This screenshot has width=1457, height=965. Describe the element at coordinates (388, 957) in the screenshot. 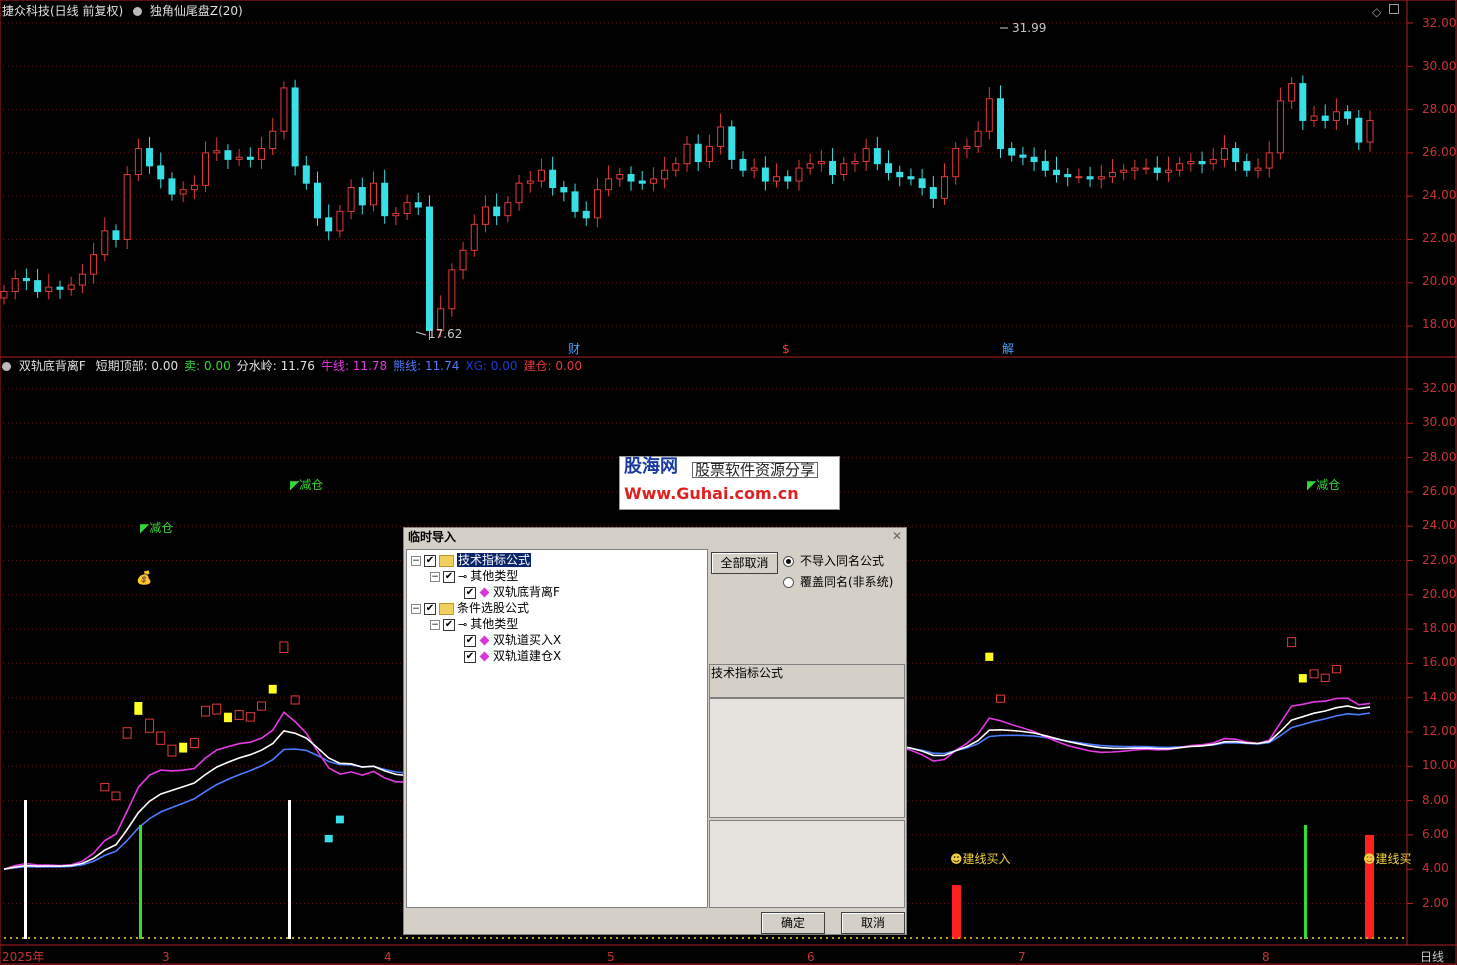

I see `date-tick: 4` at that location.